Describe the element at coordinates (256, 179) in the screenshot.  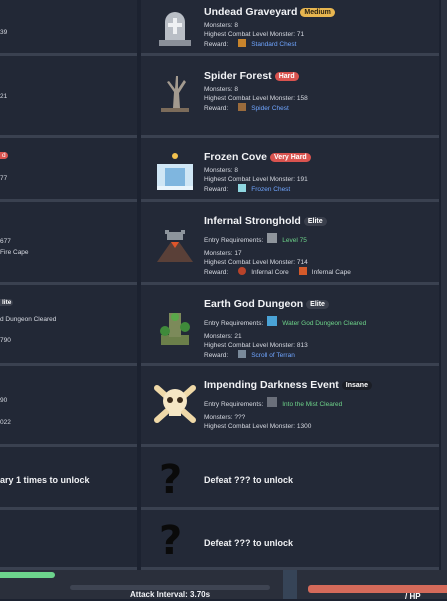
I see `highest-level: Highest Combat Level Monster: 191` at that location.